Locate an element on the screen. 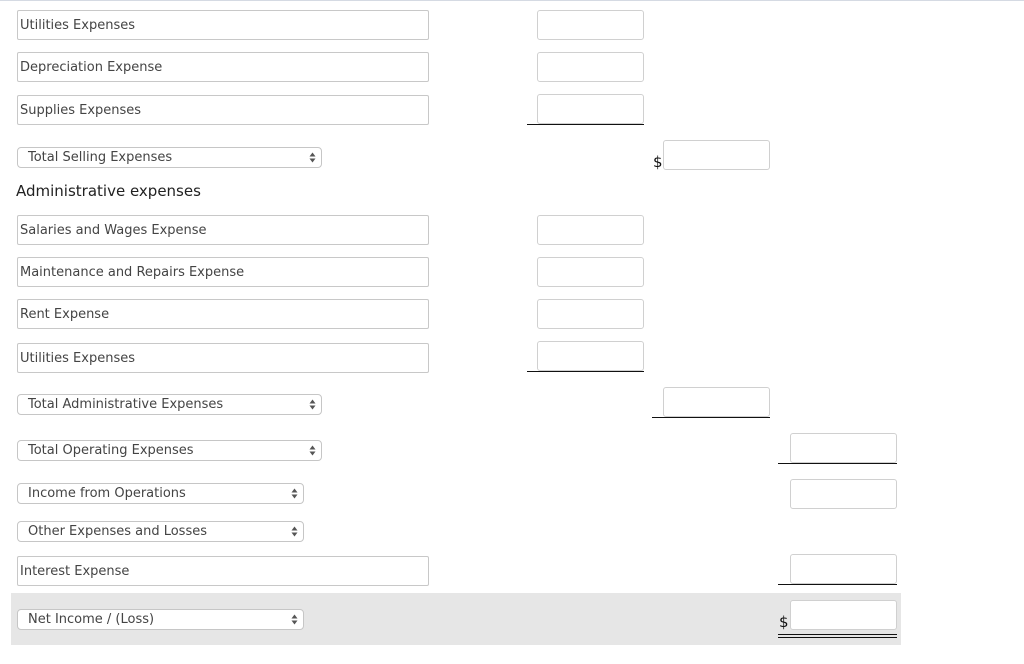 The height and width of the screenshot is (664, 1024). select-value: Net Income / (Loss) is located at coordinates (91, 619).